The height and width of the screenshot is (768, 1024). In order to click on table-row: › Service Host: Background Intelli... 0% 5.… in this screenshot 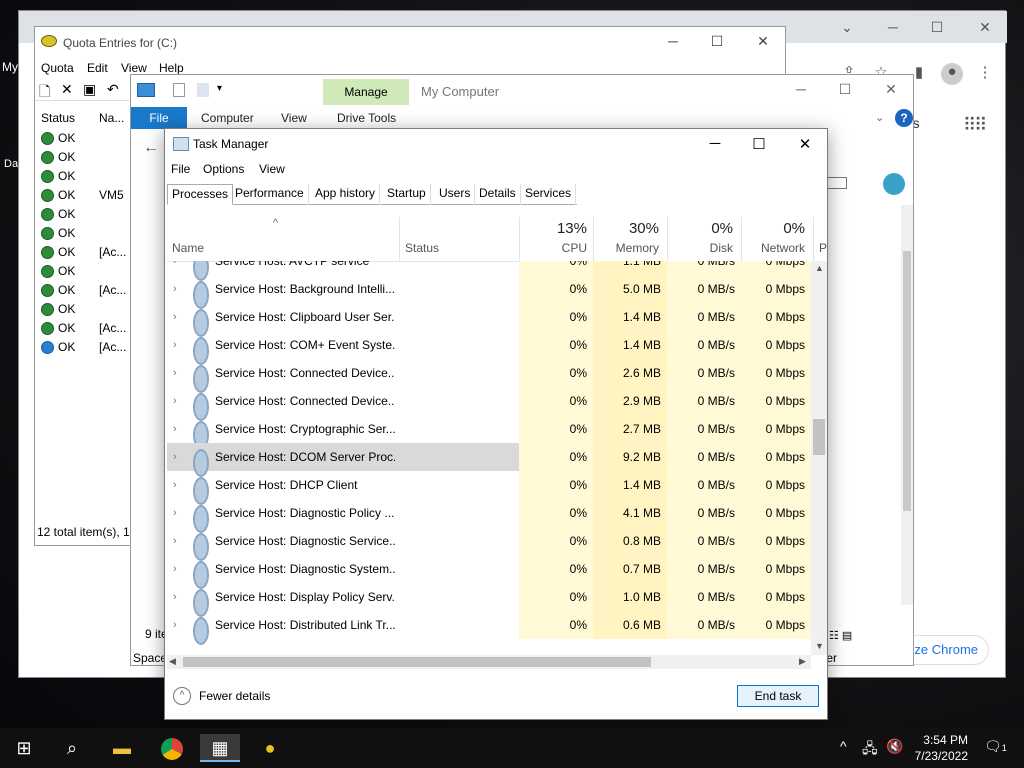, I will do `click(489, 292)`.